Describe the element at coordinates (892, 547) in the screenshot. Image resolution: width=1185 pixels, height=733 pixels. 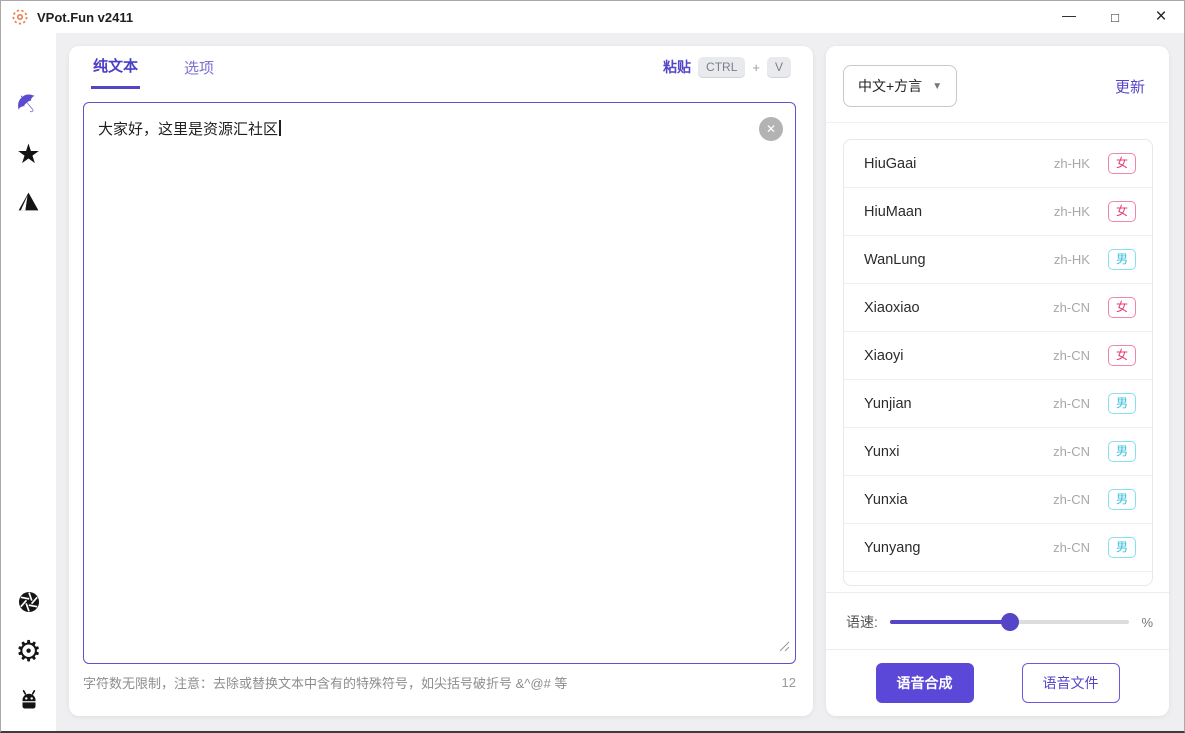
I see `voice-name: Yunyang` at that location.